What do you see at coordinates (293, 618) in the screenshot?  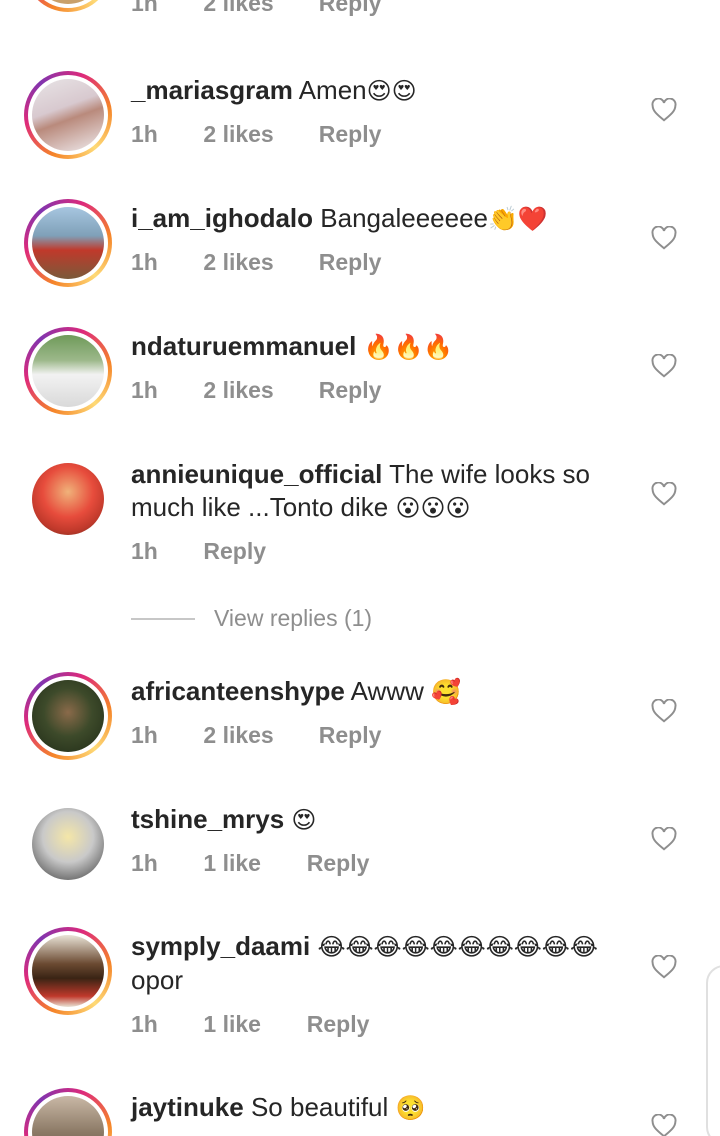 I see `view-replies-label: View replies (1)` at bounding box center [293, 618].